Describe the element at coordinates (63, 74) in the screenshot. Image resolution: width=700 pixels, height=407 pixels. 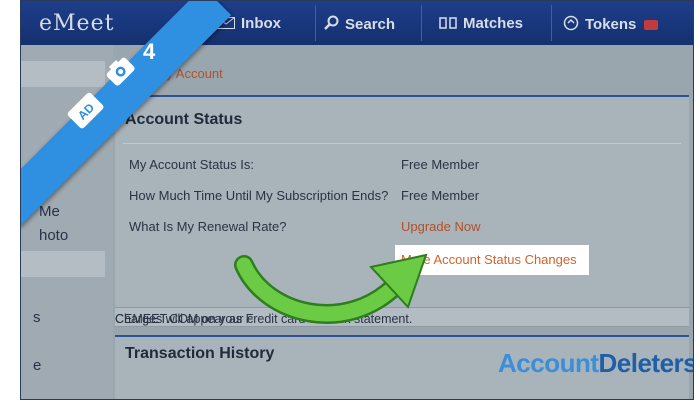
I see `sidebar-header-strip` at that location.